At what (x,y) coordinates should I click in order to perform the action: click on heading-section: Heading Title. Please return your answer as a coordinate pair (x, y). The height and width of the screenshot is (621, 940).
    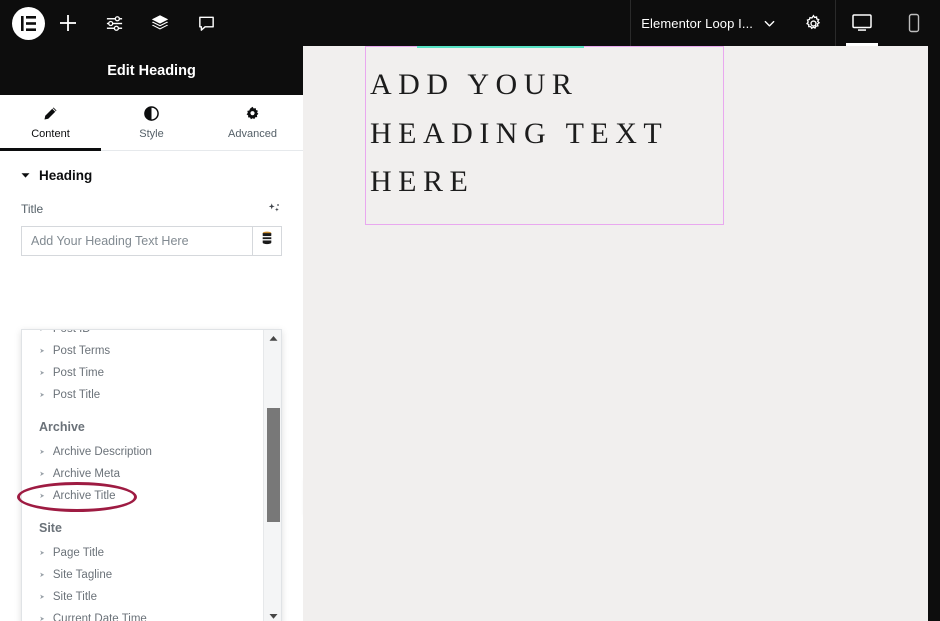
    Looking at the image, I should click on (151, 203).